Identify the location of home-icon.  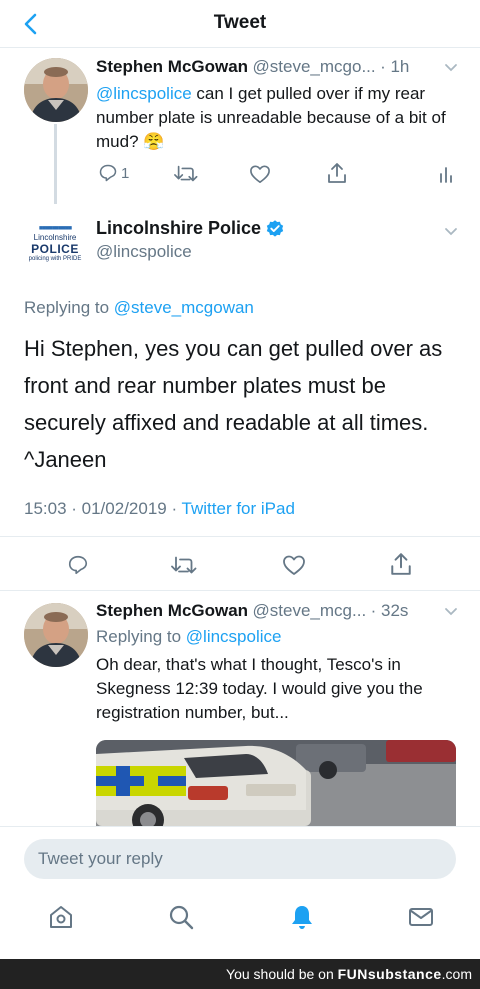
(61, 917).